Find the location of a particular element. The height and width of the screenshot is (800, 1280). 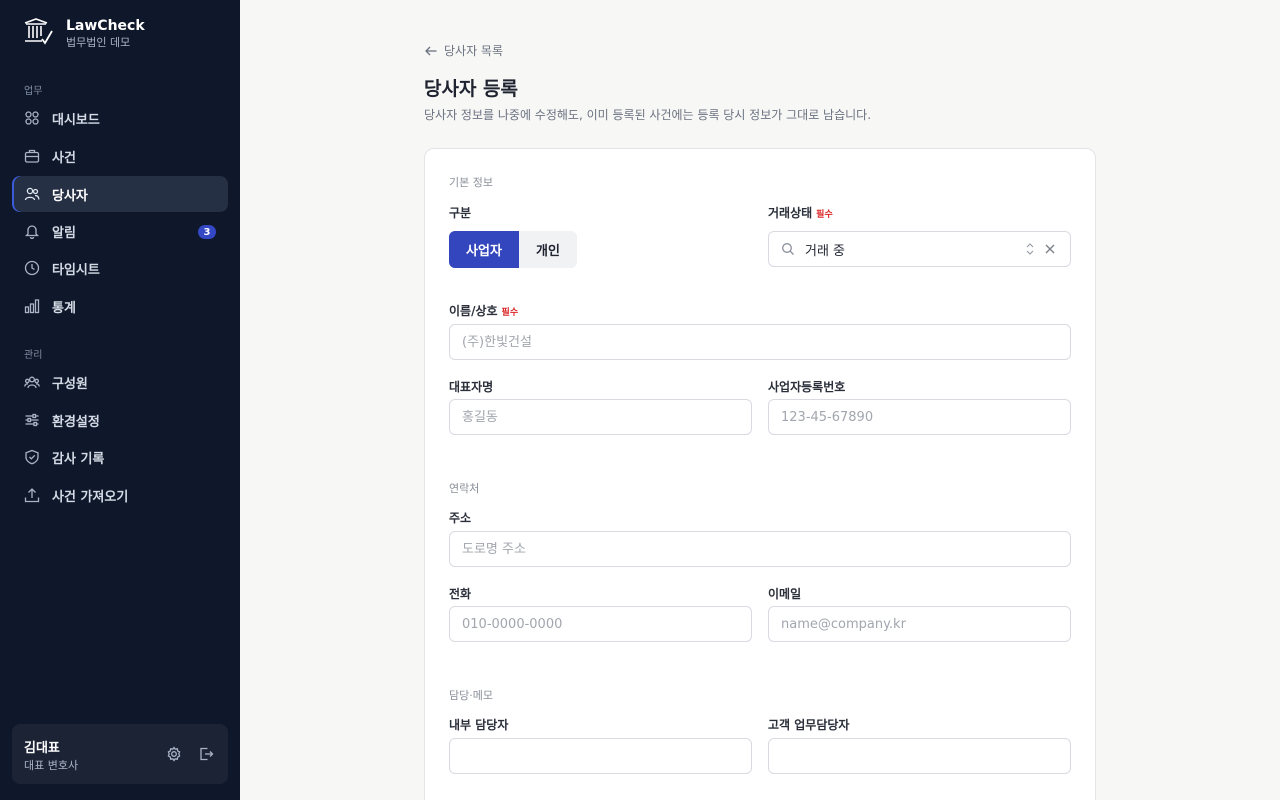

type-label: 구분 is located at coordinates (460, 213).